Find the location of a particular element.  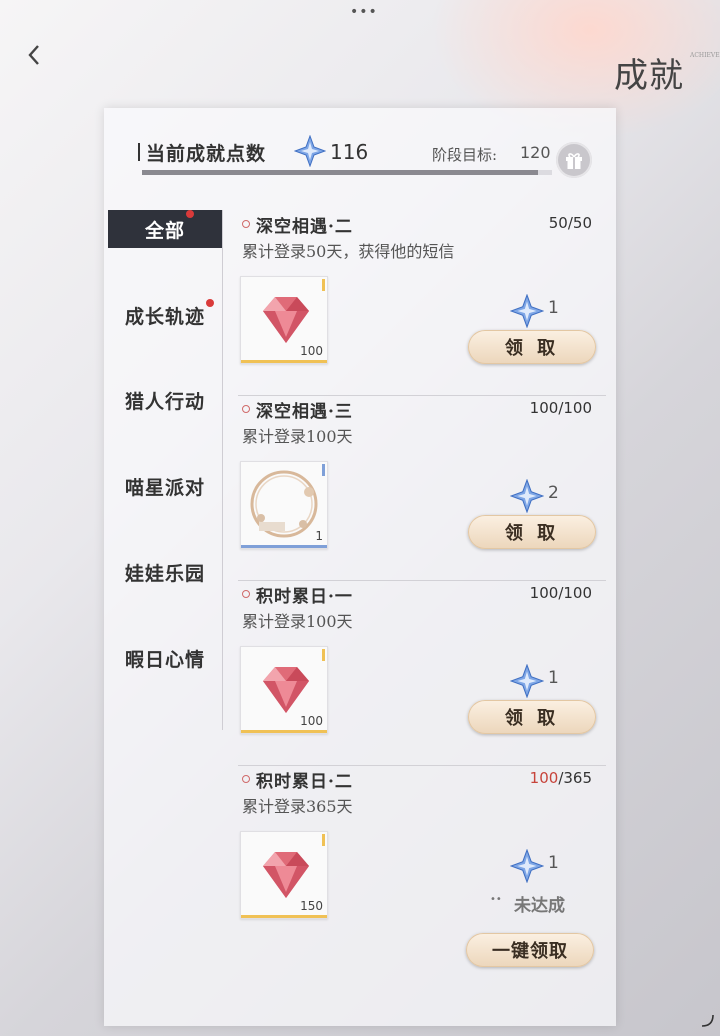

achievement-progress: 100/365 is located at coordinates (560, 778).